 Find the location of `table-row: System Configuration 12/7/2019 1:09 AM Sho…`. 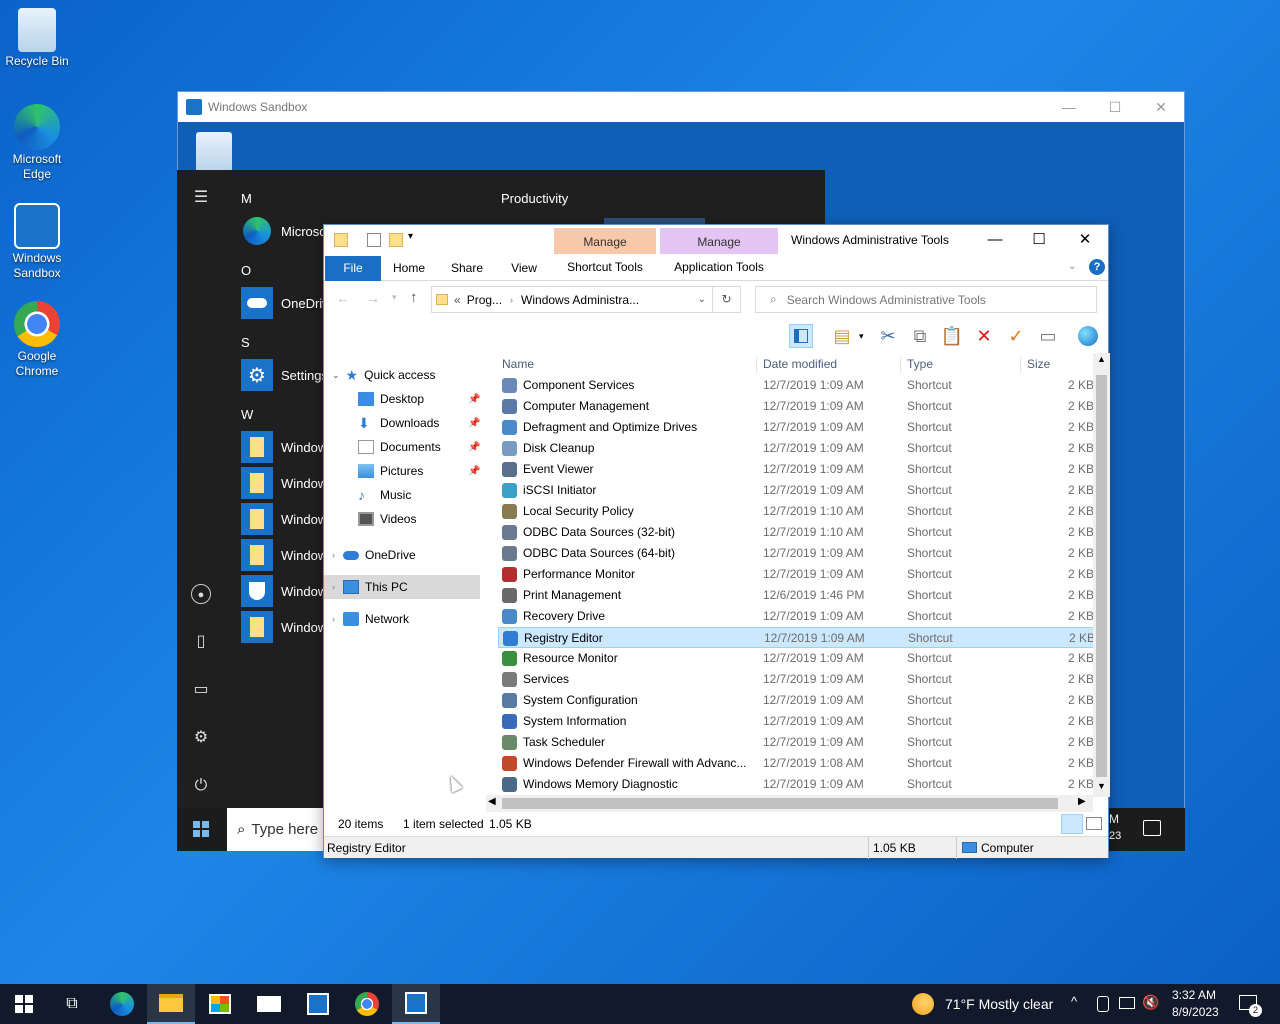

table-row: System Configuration 12/7/2019 1:09 AM Sho… is located at coordinates (796, 700).